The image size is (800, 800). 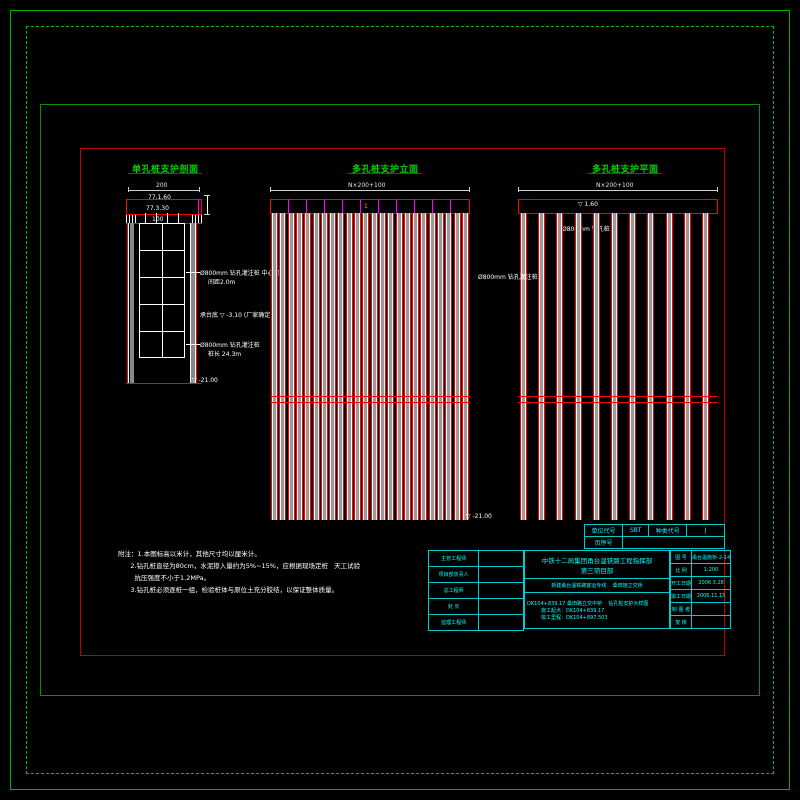 I want to click on code-cell-page-value, so click(x=673, y=542).